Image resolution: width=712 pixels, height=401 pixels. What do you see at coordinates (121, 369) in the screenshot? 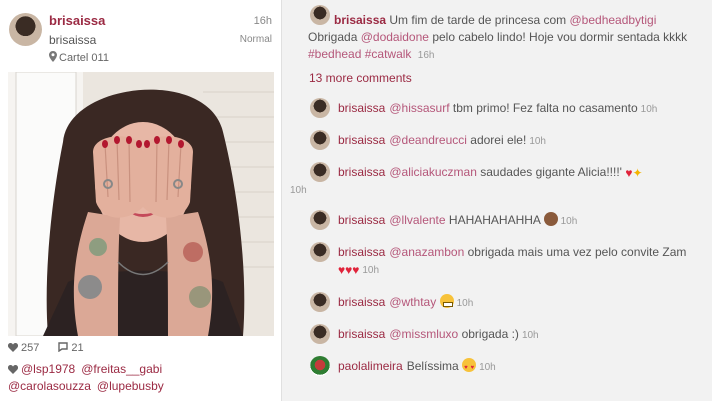
I see `liker-link: @freitas__gabi` at bounding box center [121, 369].